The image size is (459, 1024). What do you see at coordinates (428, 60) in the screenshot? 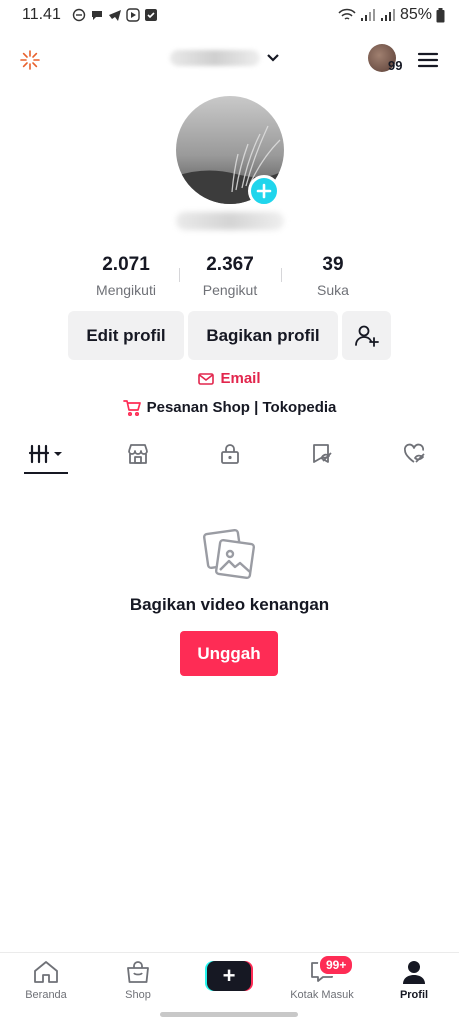
I see `menu-icon` at bounding box center [428, 60].